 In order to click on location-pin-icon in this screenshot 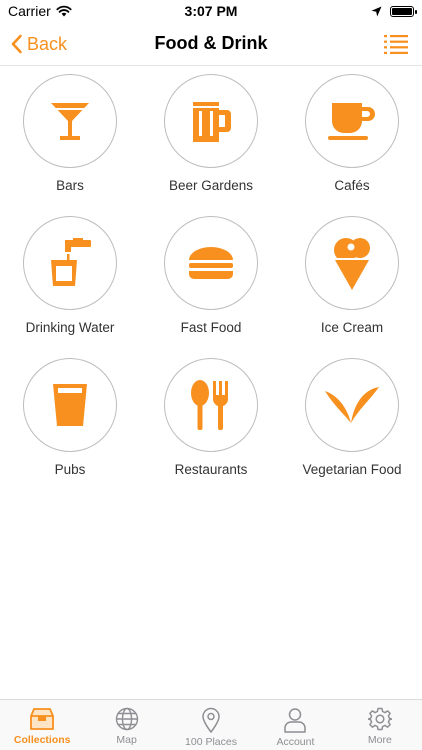, I will do `click(211, 720)`.